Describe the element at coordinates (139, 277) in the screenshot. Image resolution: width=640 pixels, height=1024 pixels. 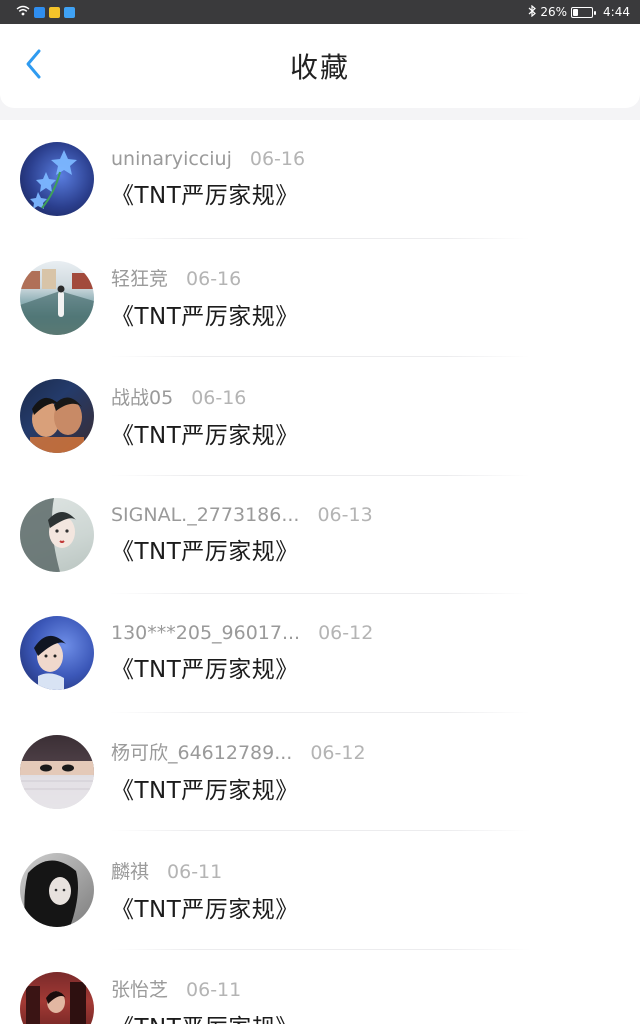
I see `username: 轻狂竞` at that location.